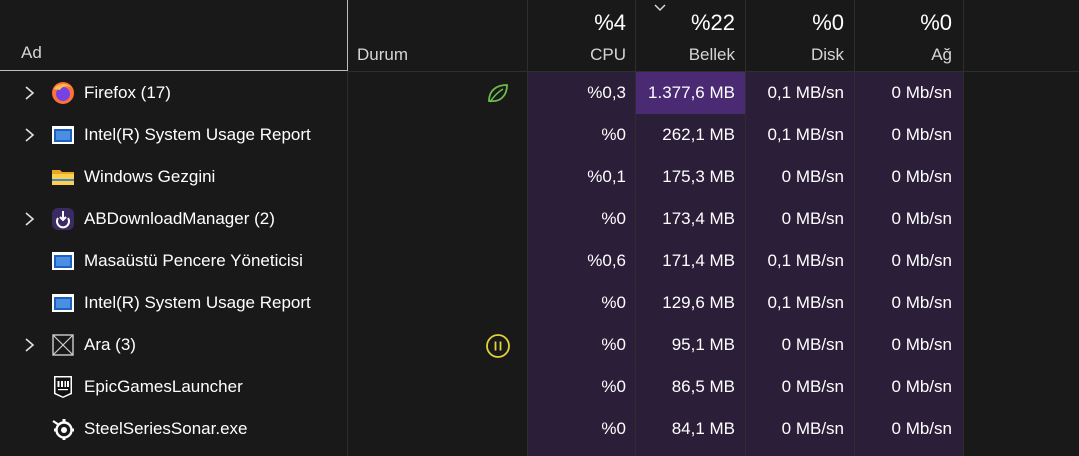 This screenshot has height=456, width=1079. I want to click on memory-value: 95,1 MB, so click(703, 344).